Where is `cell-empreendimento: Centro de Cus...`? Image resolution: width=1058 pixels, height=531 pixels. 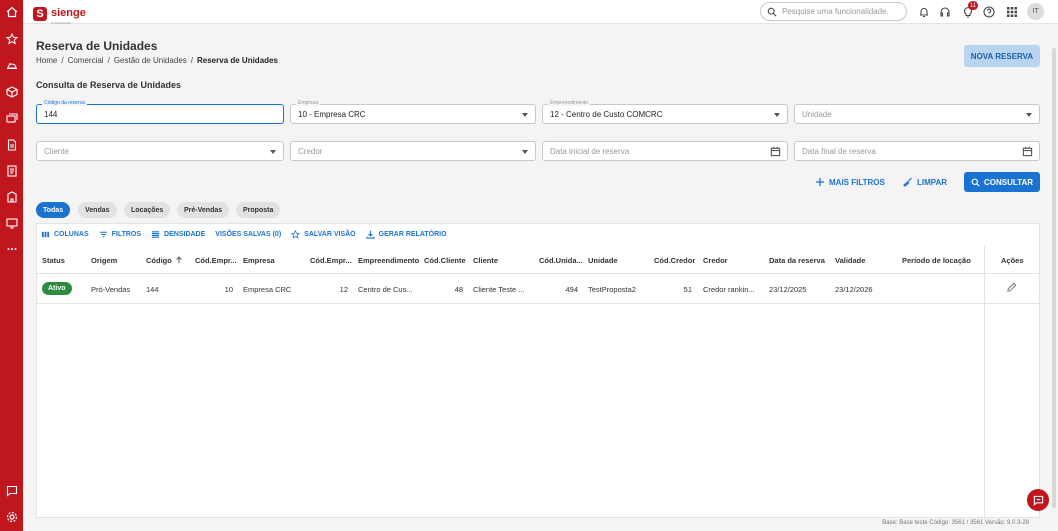 cell-empreendimento: Centro de Cus... is located at coordinates (385, 289).